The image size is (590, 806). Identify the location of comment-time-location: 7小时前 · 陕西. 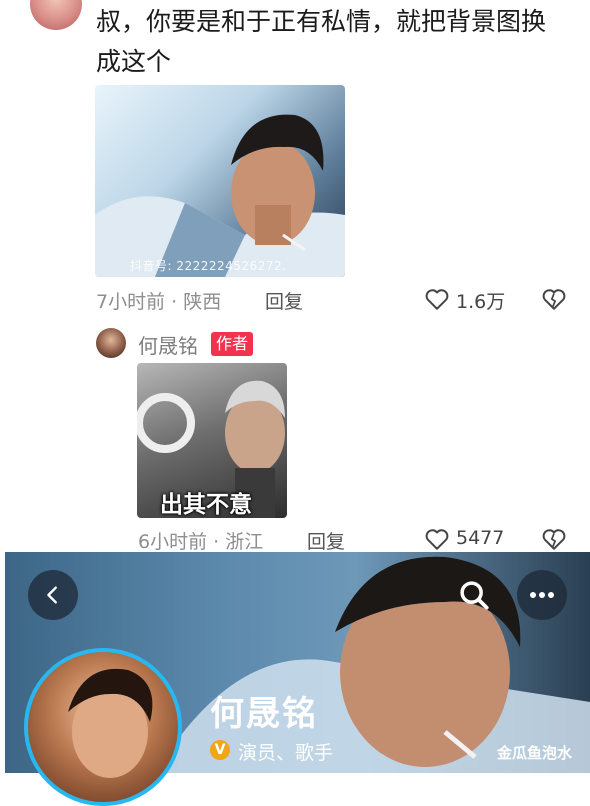
(159, 302).